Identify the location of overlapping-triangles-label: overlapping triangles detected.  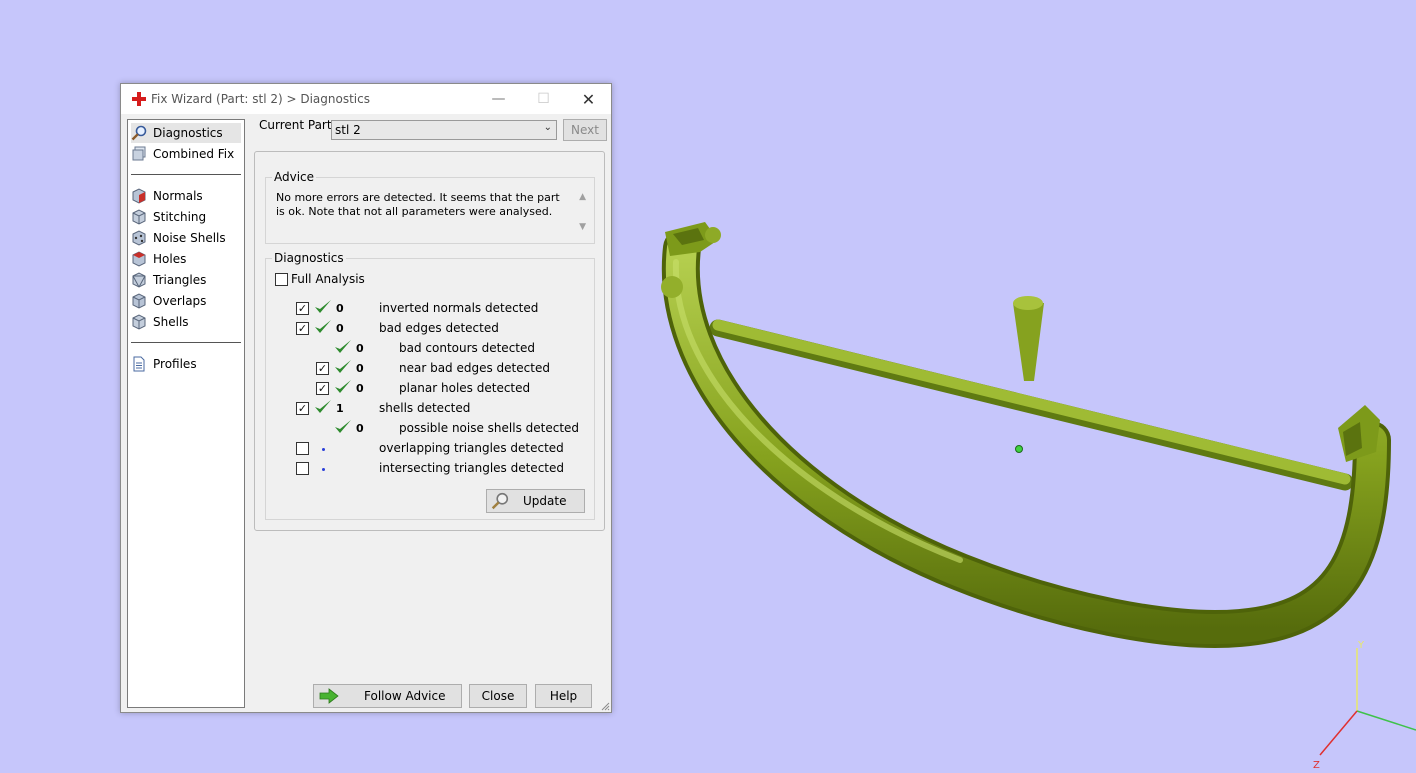
(471, 448).